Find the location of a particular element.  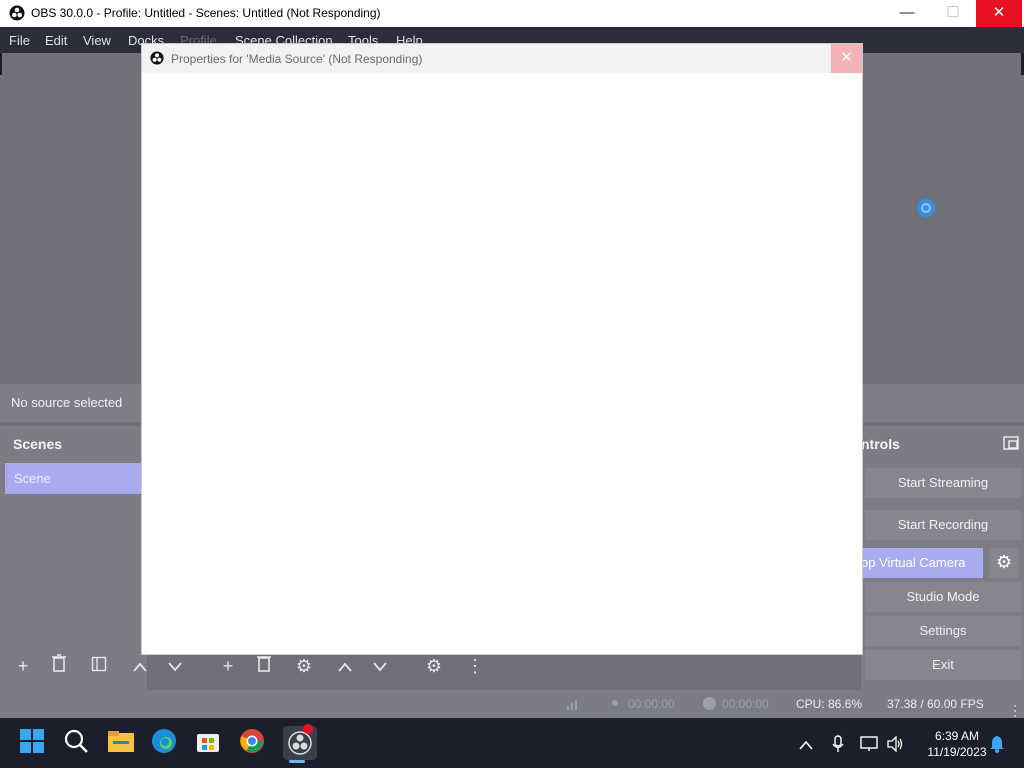

network-icon is located at coordinates (869, 746).